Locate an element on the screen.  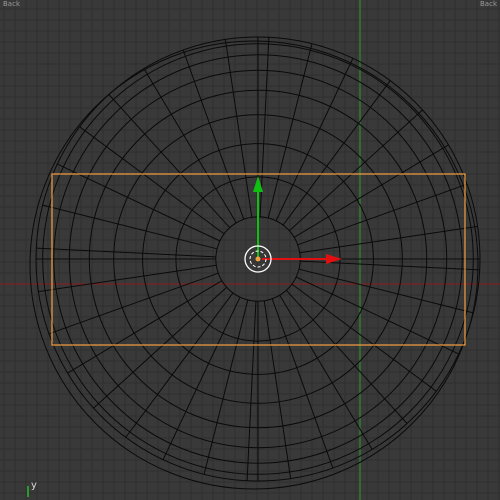
view-label-top-left: Back is located at coordinates (11, 4).